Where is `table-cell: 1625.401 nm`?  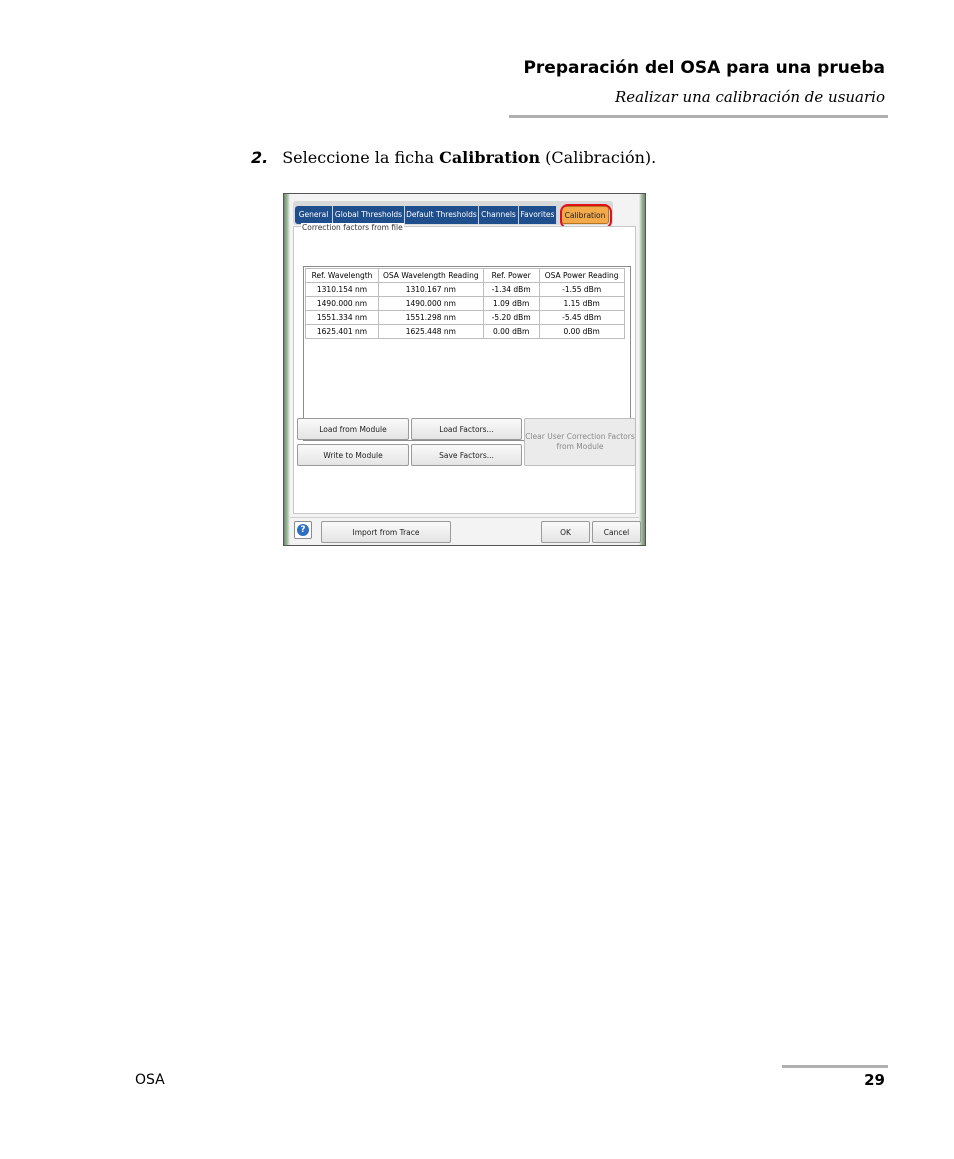 table-cell: 1625.401 nm is located at coordinates (342, 331).